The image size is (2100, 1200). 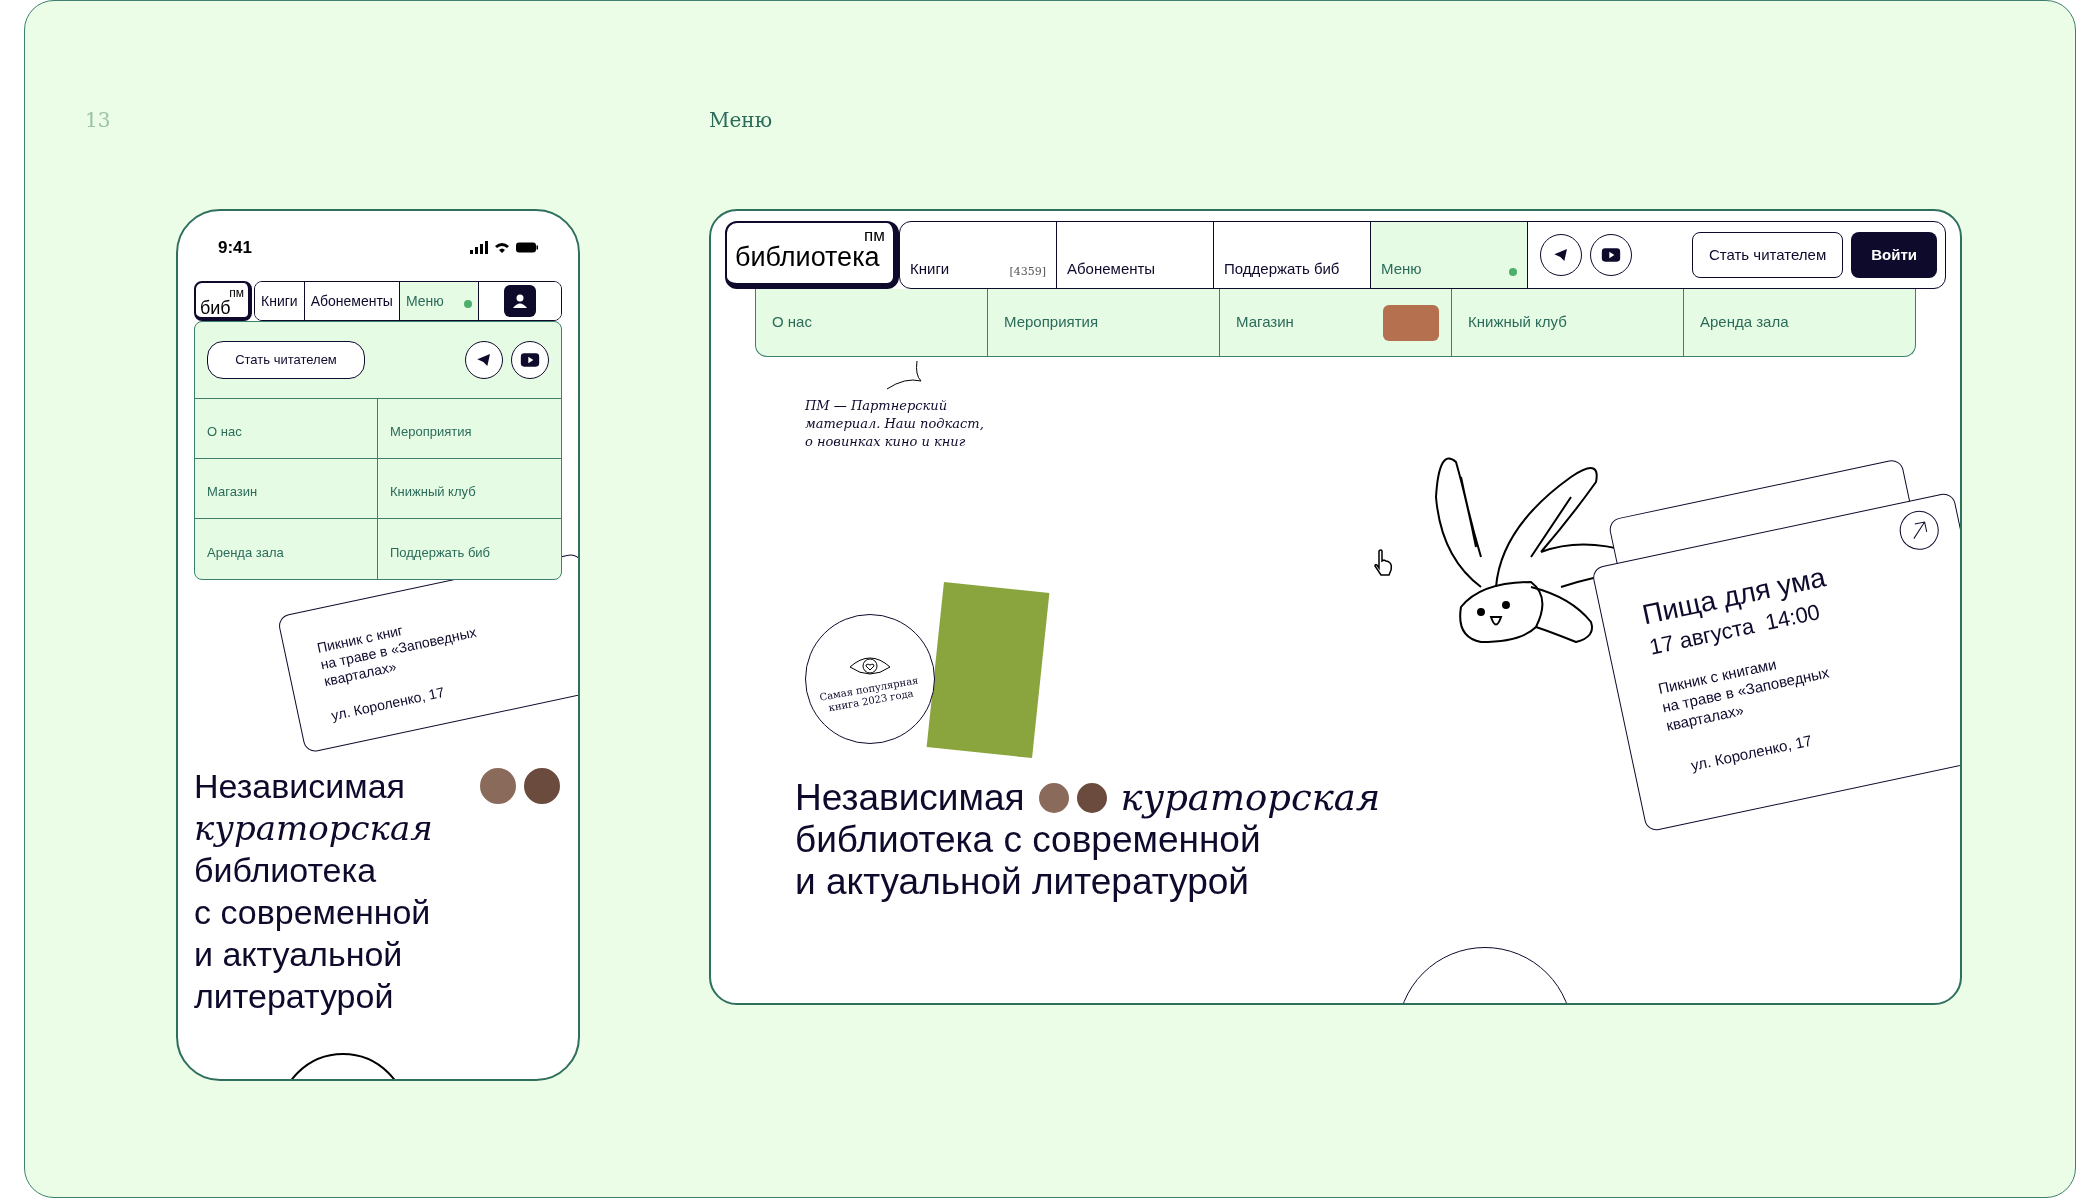 What do you see at coordinates (285, 870) in the screenshot?
I see `headline-text: библиотека` at bounding box center [285, 870].